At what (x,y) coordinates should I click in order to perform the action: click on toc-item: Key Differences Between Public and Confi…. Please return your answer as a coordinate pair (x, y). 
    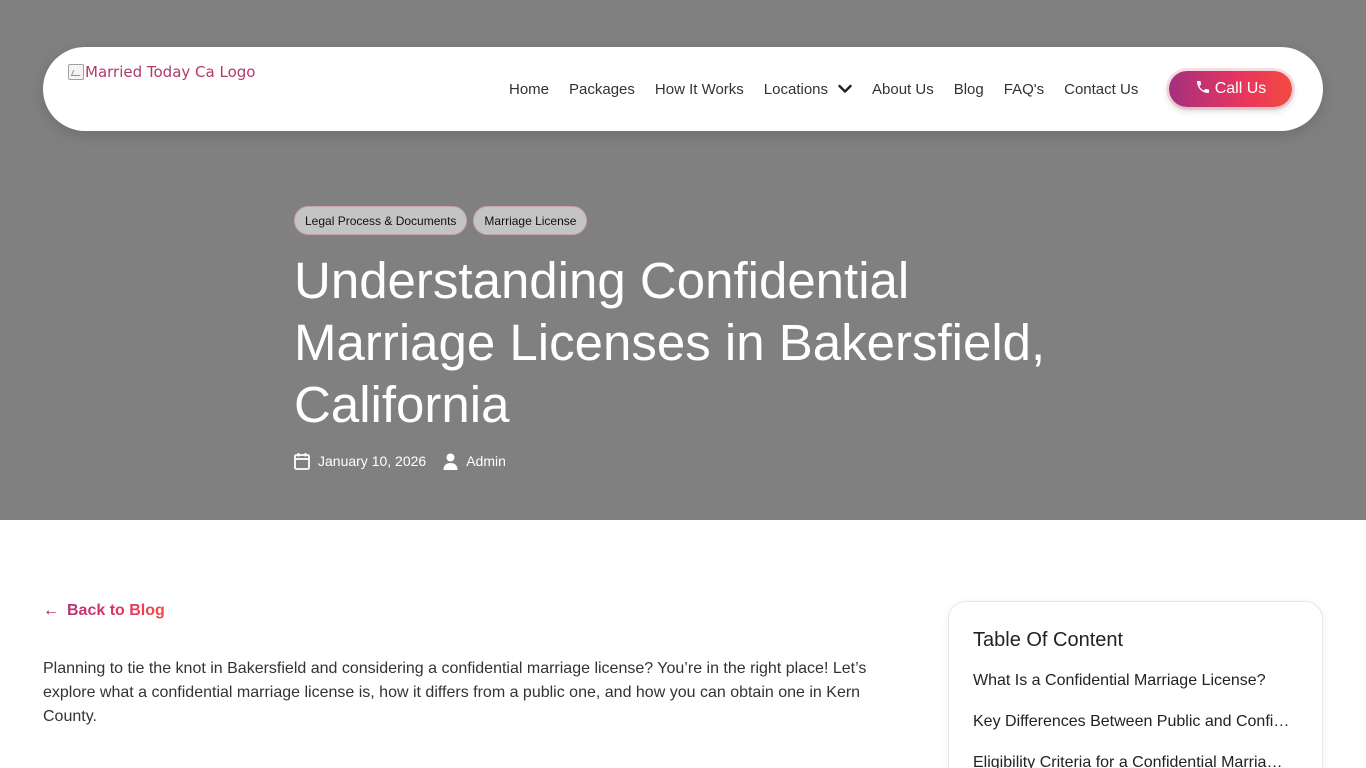
    Looking at the image, I should click on (1132, 722).